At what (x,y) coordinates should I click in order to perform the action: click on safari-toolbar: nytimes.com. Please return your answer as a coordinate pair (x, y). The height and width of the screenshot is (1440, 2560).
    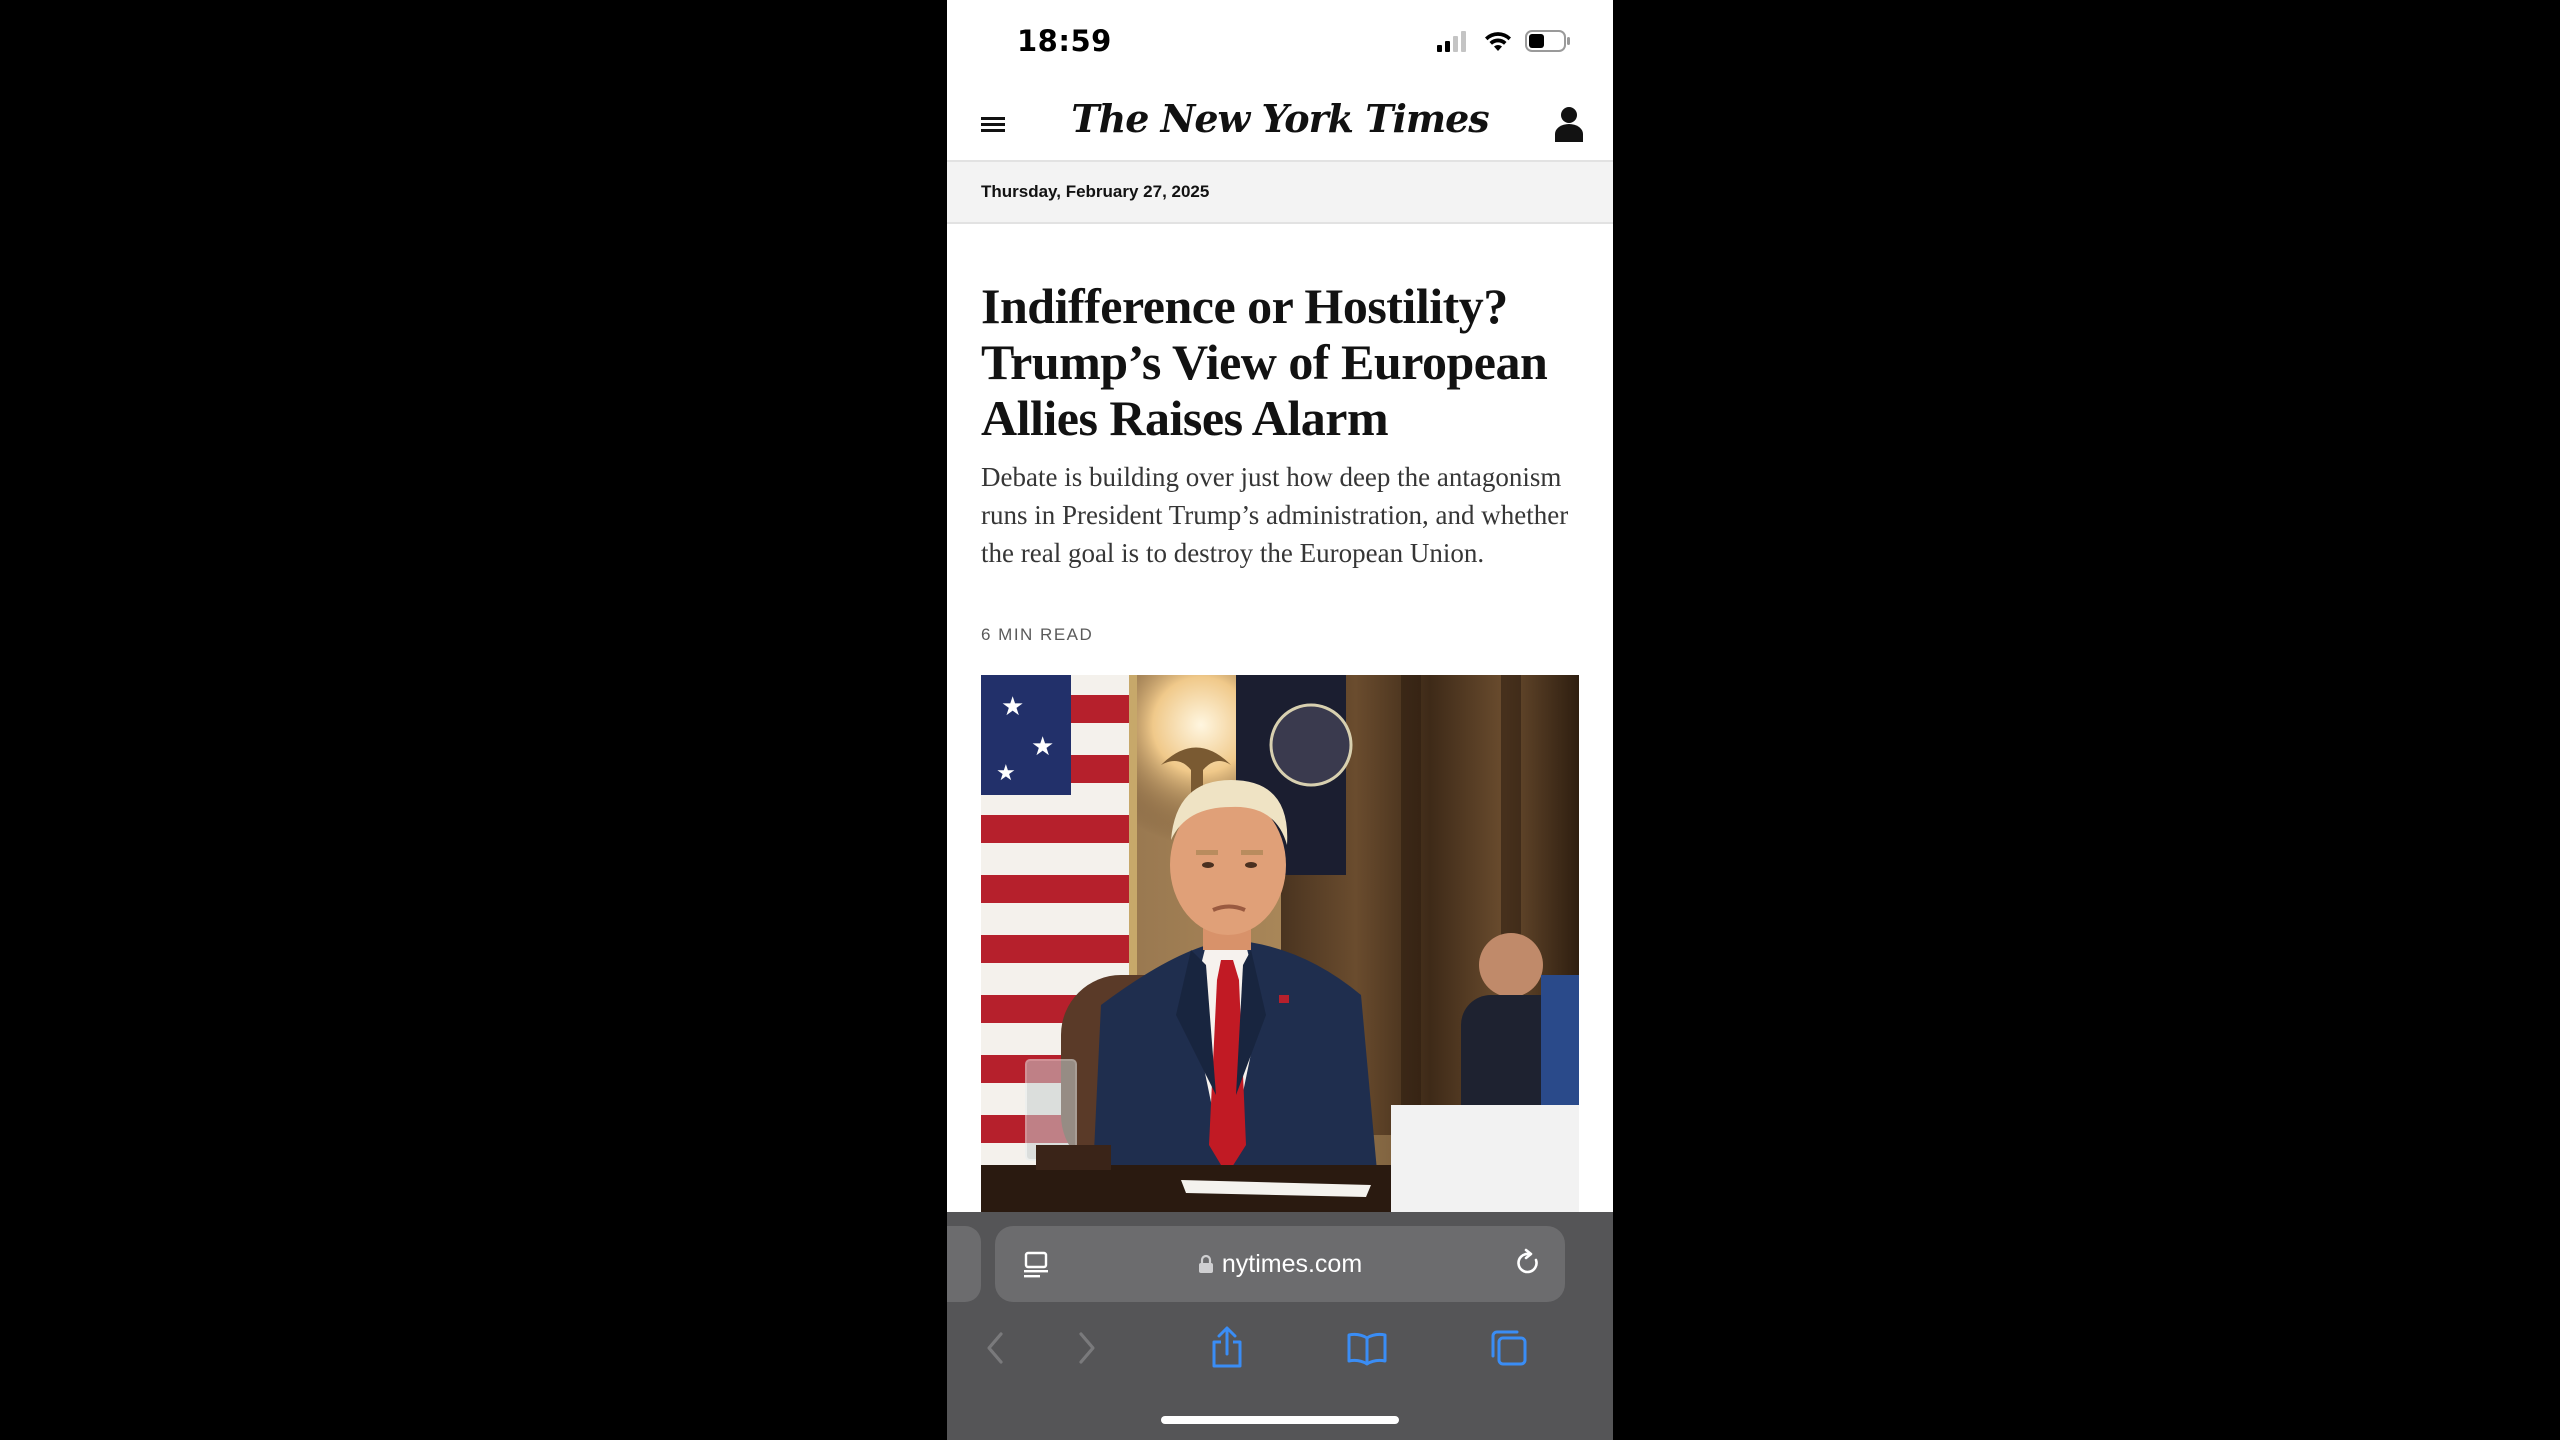
    Looking at the image, I should click on (1280, 1326).